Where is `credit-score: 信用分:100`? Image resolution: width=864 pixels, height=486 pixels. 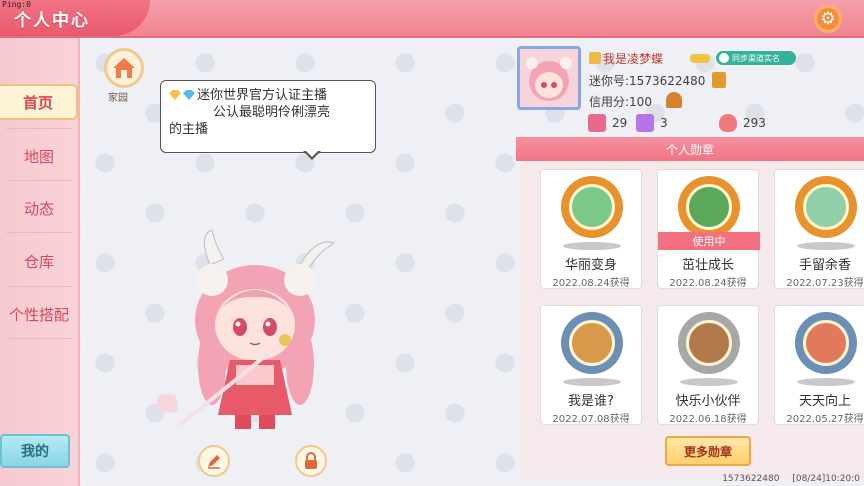 credit-score: 信用分:100 is located at coordinates (620, 102).